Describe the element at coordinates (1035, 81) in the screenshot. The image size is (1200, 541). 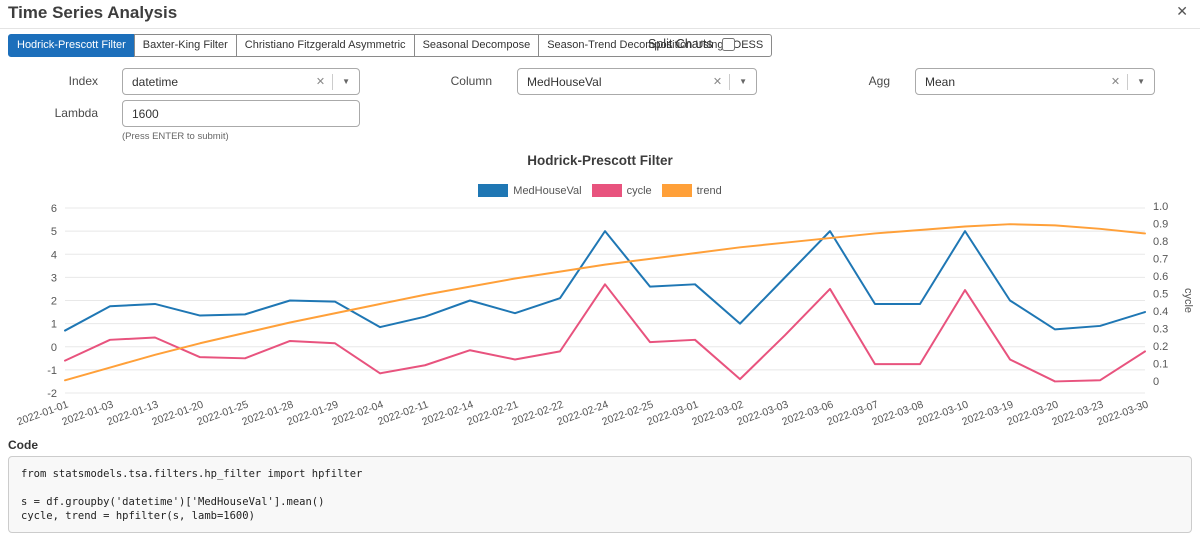
I see `agg-select: Mean ✕ ▼` at that location.